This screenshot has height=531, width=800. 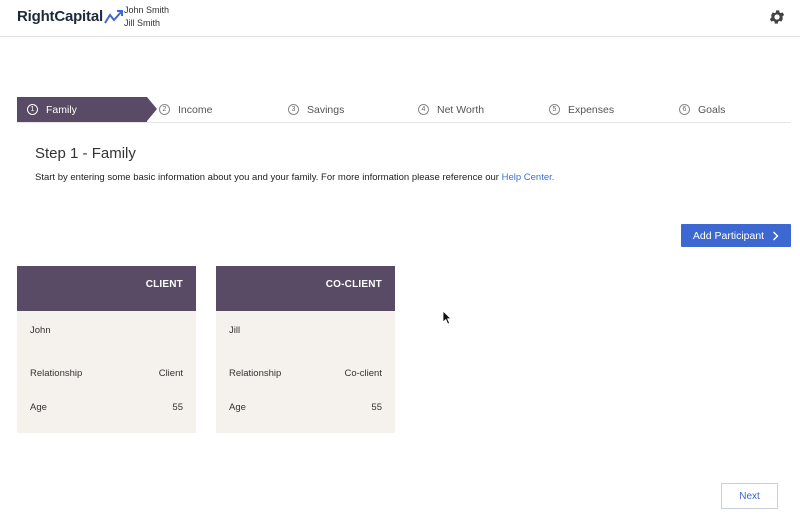 I want to click on participant-name: Jill, so click(x=235, y=330).